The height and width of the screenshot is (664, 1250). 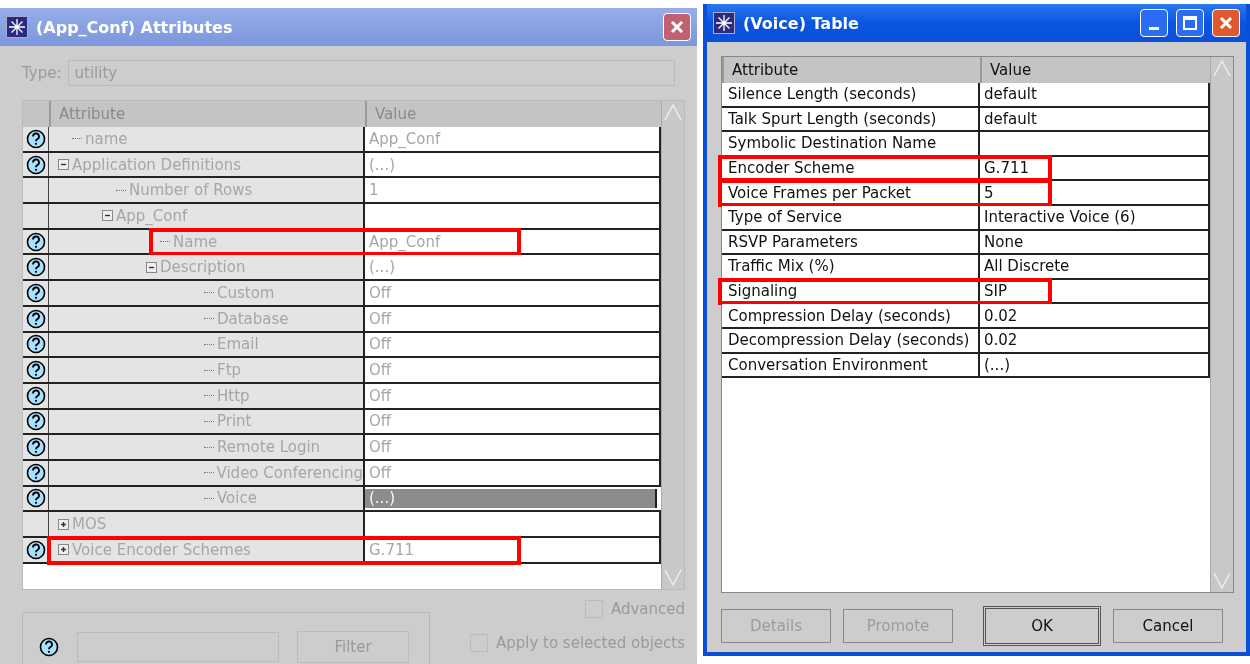 I want to click on maximize-button, so click(x=1190, y=23).